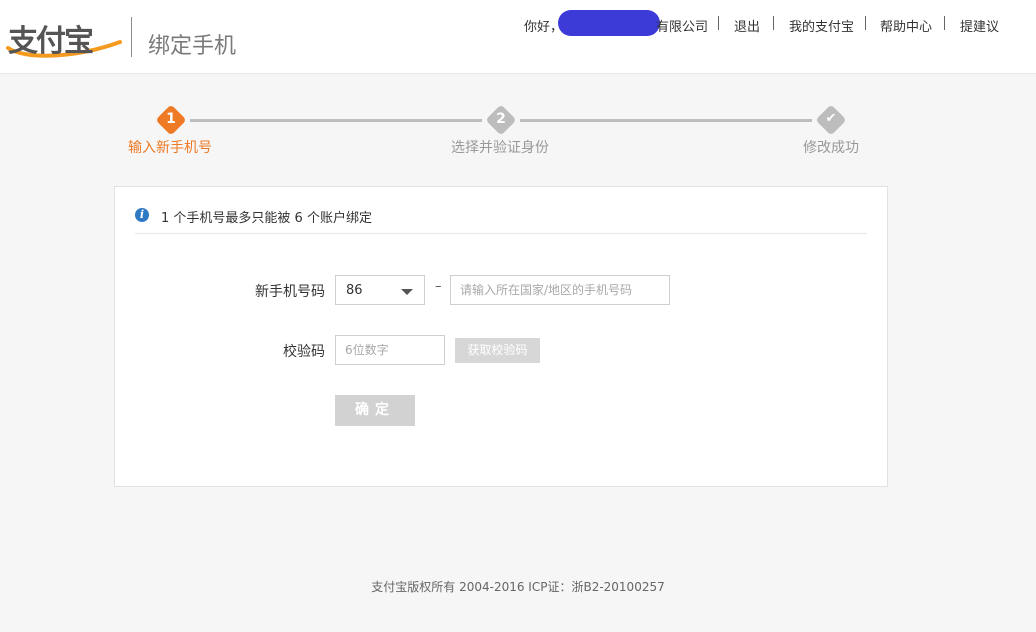 This screenshot has width=1036, height=632. I want to click on page-title: 绑定手机, so click(192, 46).